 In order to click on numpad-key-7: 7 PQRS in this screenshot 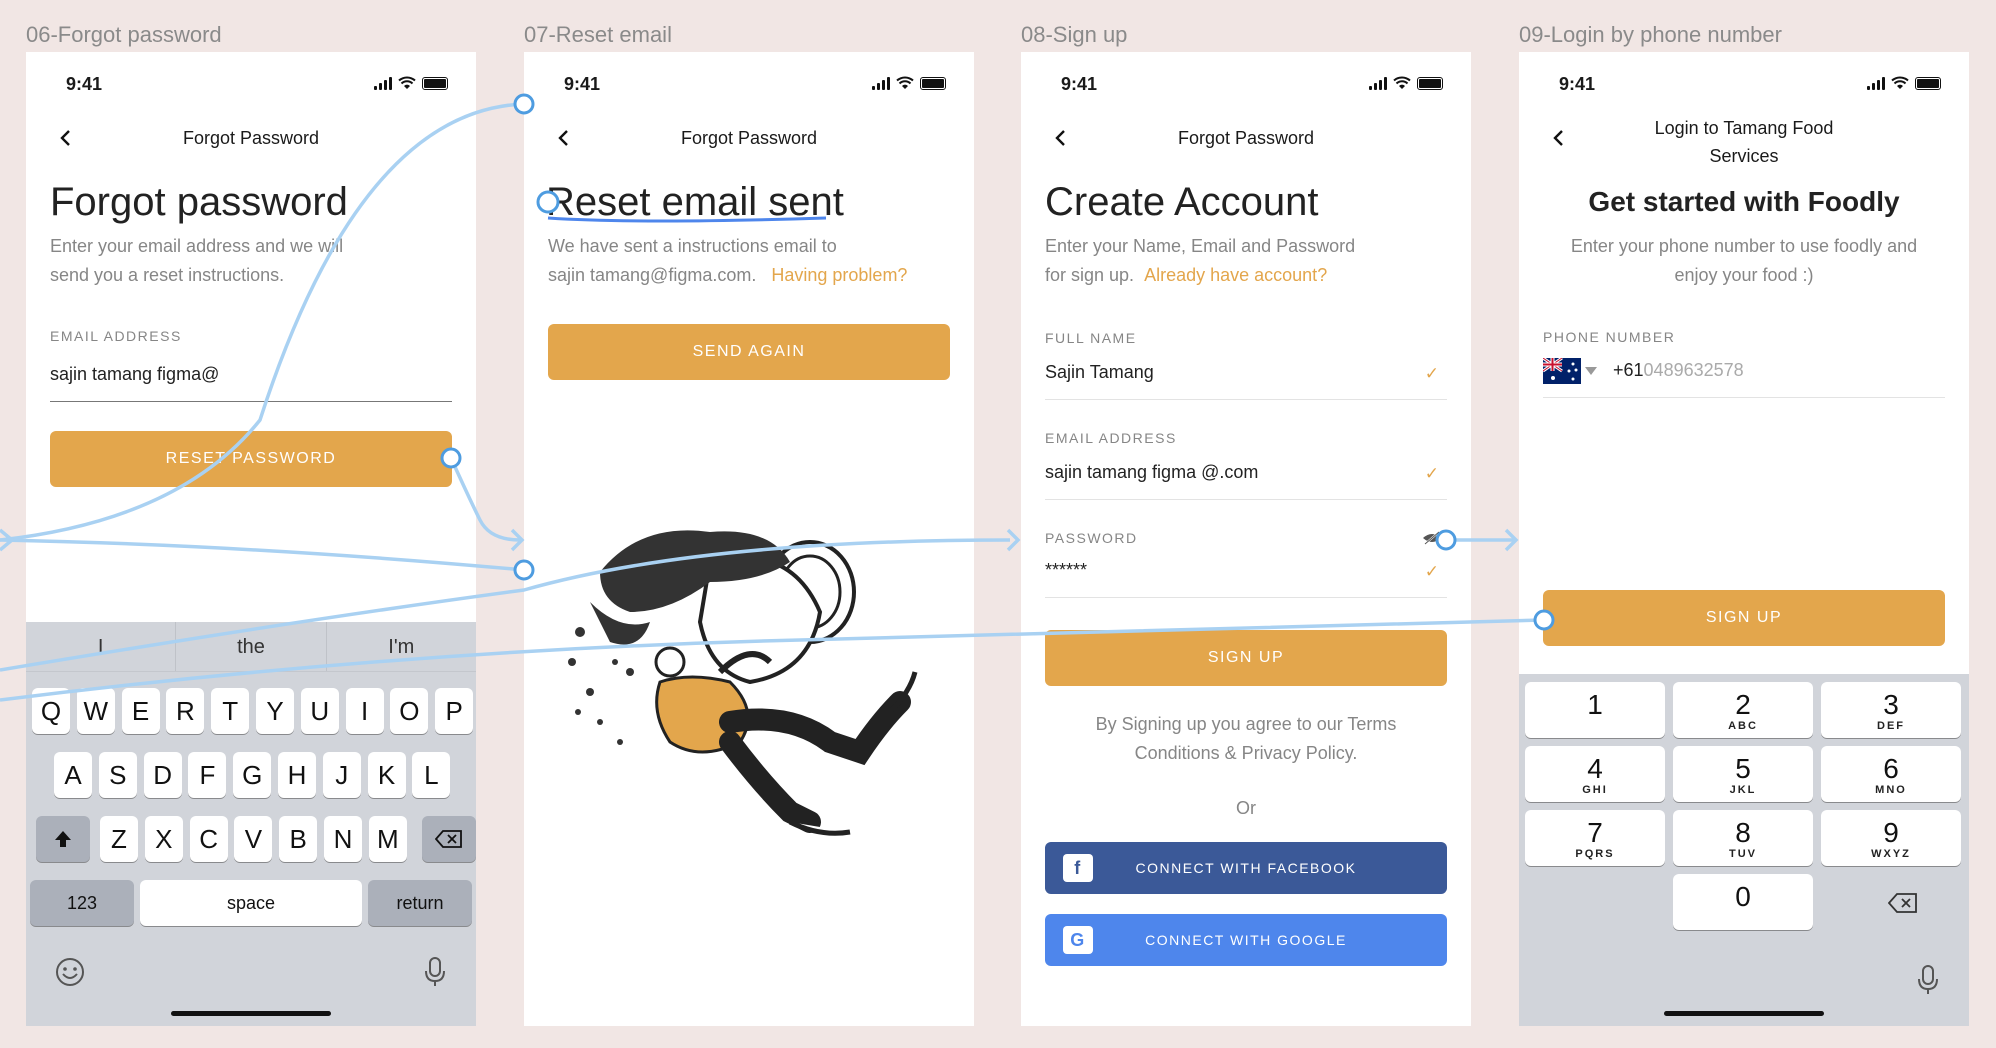, I will do `click(1595, 838)`.